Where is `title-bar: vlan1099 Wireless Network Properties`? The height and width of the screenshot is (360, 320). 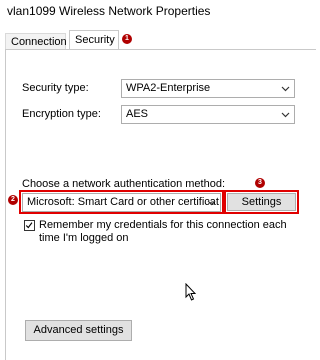 title-bar: vlan1099 Wireless Network Properties is located at coordinates (158, 11).